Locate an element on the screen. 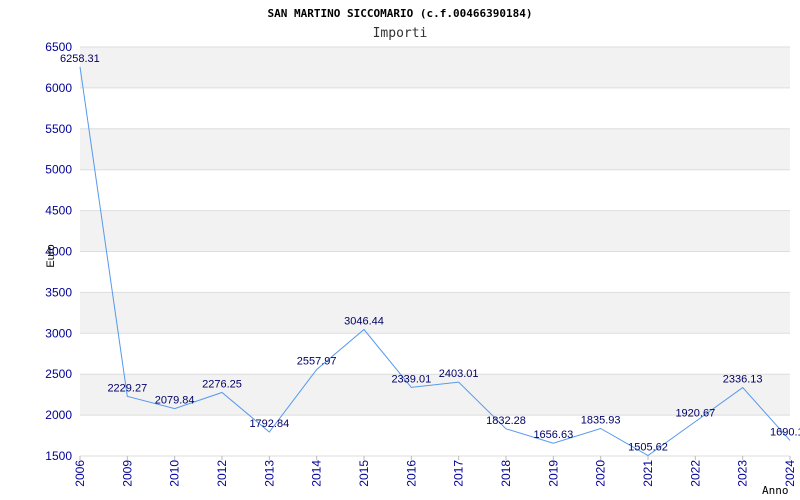 The height and width of the screenshot is (500, 800). y-tick-label: 2500 is located at coordinates (58, 374).